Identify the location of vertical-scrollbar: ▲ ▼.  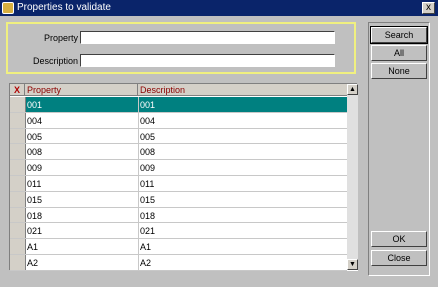
(352, 177).